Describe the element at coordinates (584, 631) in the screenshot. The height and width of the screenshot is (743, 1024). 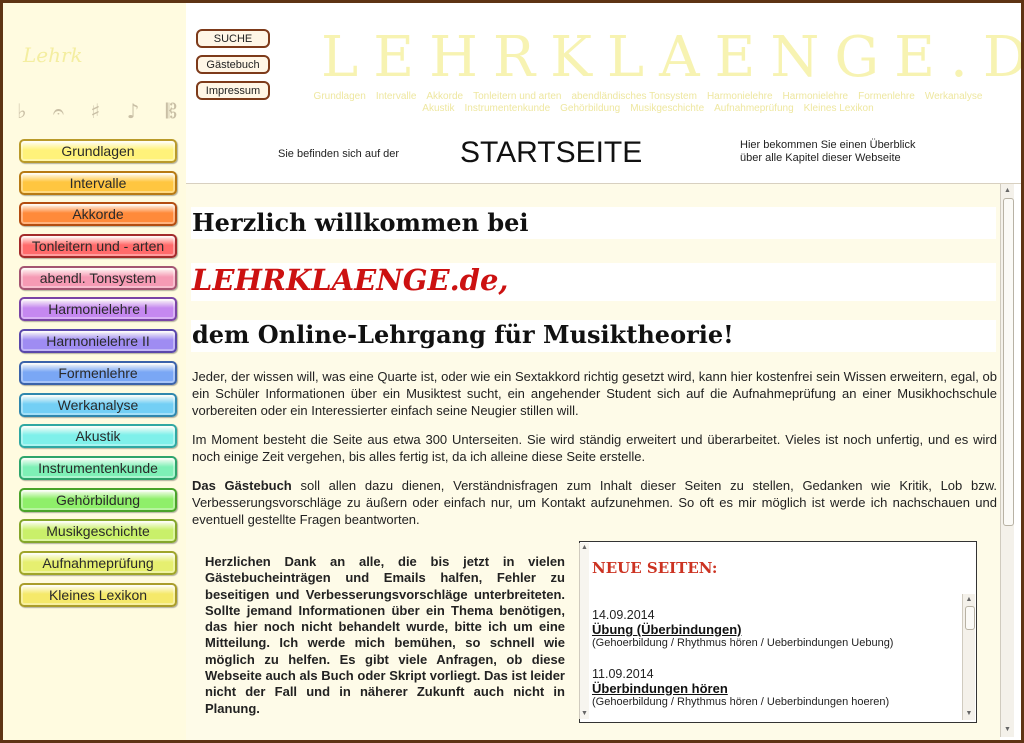
I see `thanks-scrollbar: ▲ ▼` at that location.